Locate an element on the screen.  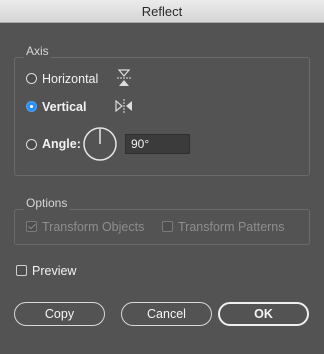
transform-objects-label: Transform Objects is located at coordinates (93, 227).